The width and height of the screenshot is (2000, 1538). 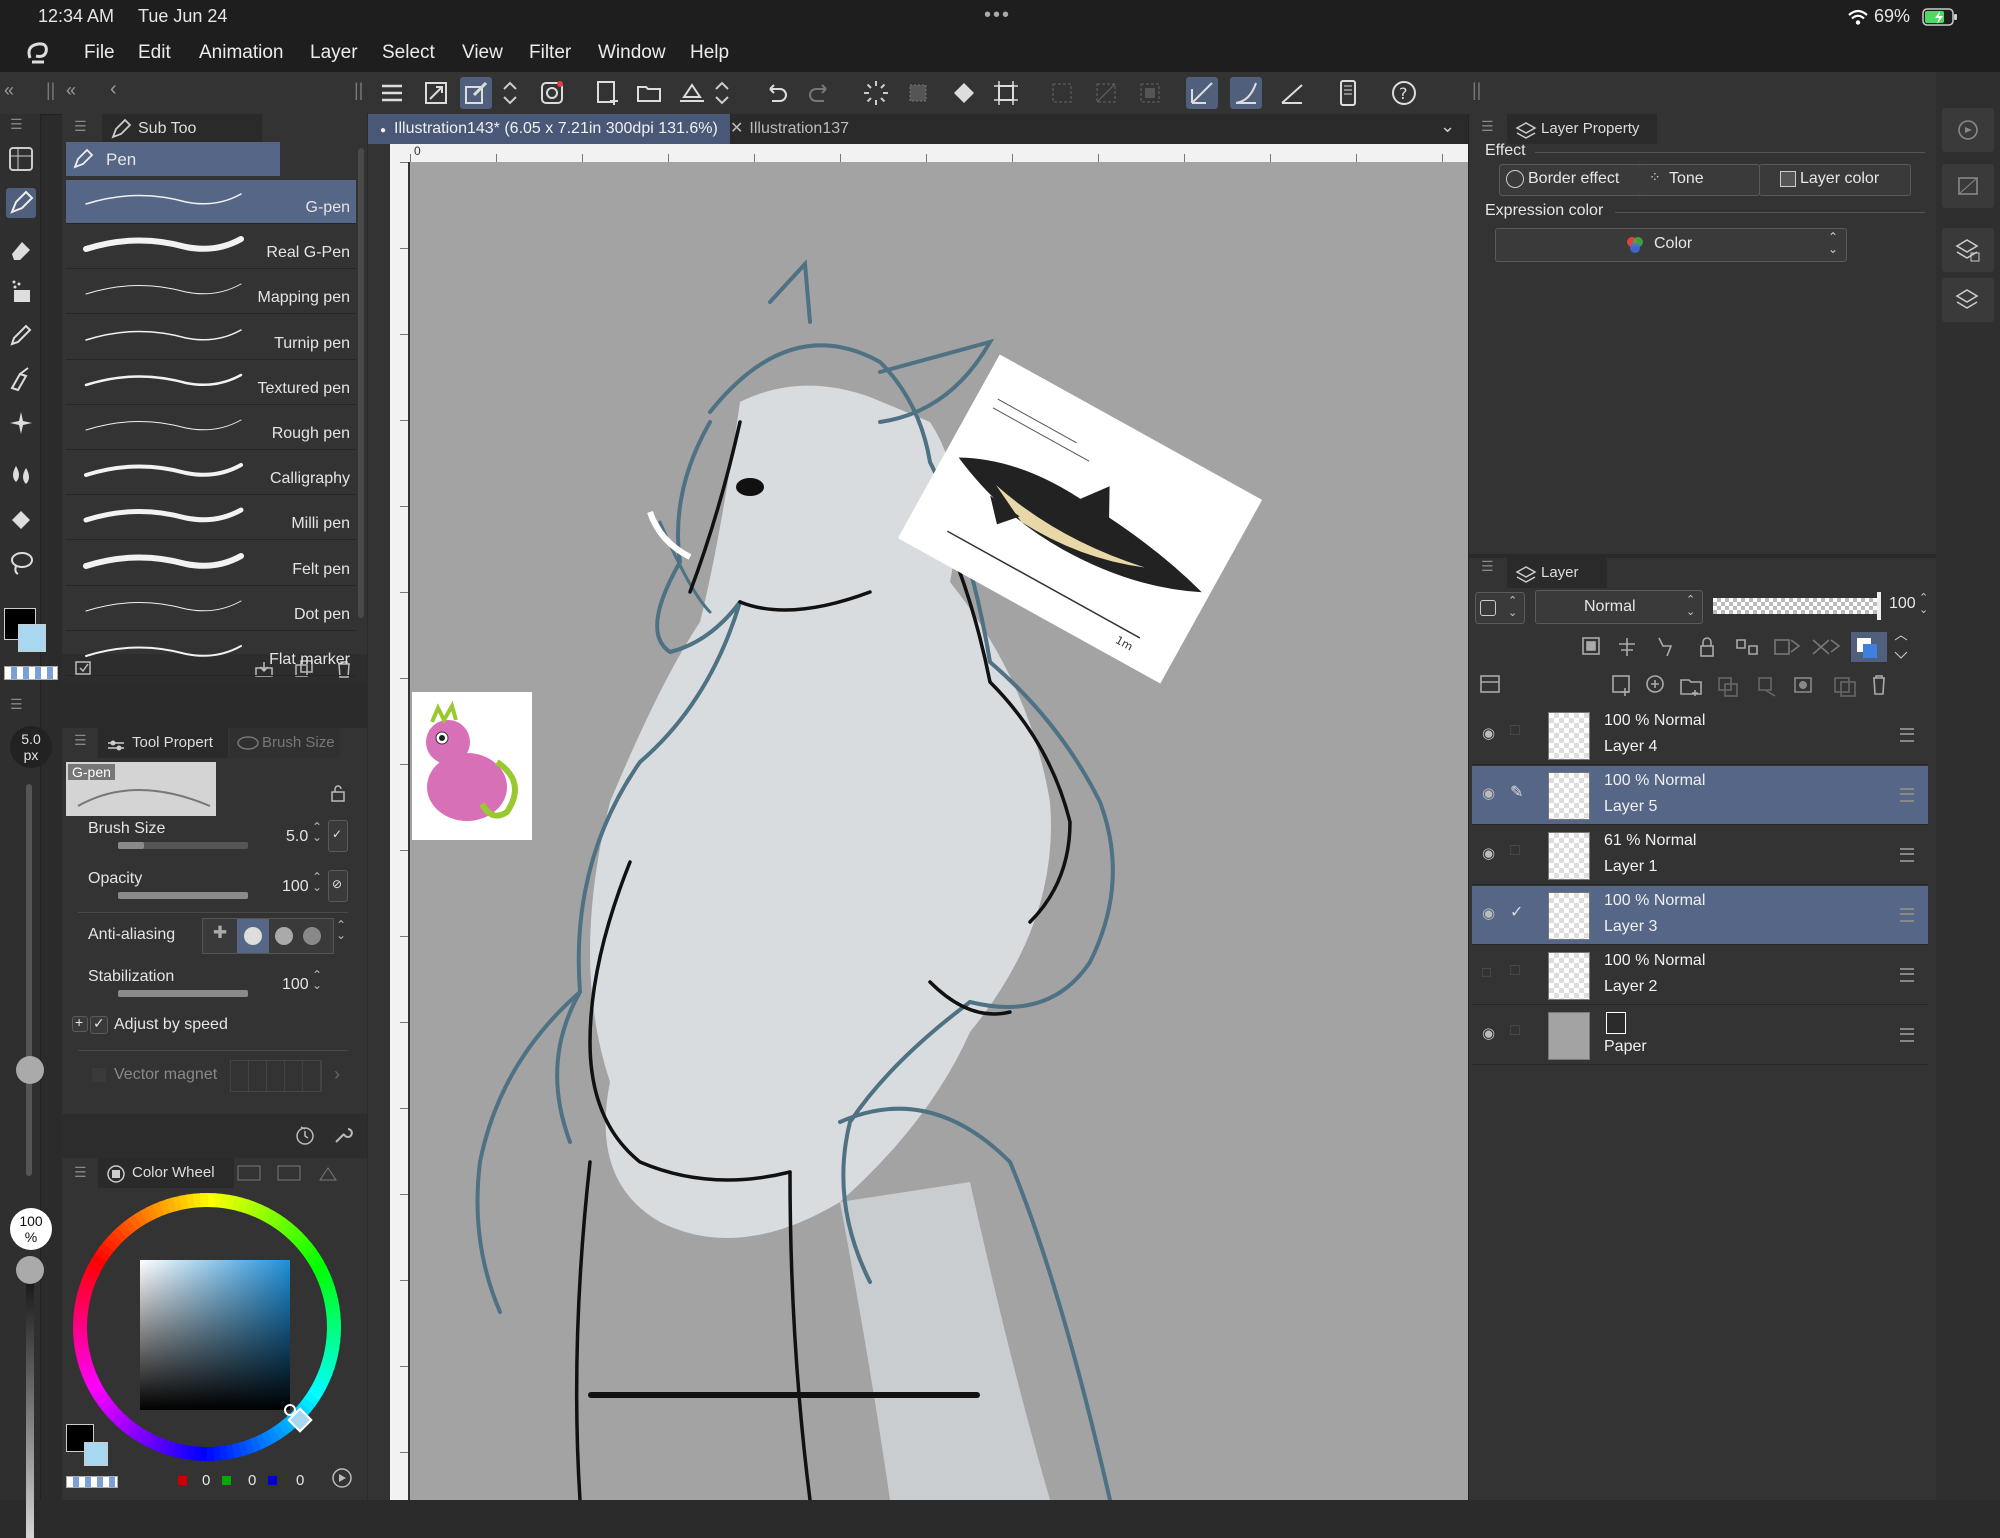 I want to click on fill-tool-icon, so click(x=21, y=519).